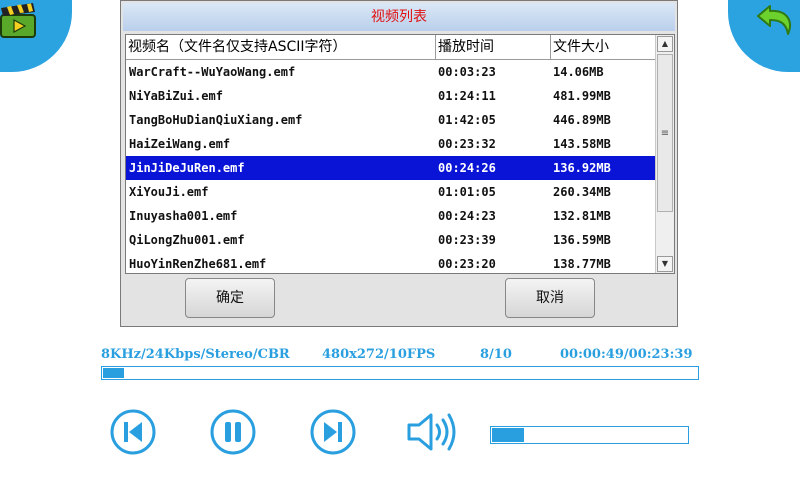 Image resolution: width=800 pixels, height=480 pixels. What do you see at coordinates (467, 168) in the screenshot?
I see `row-duration: 00:24:26` at bounding box center [467, 168].